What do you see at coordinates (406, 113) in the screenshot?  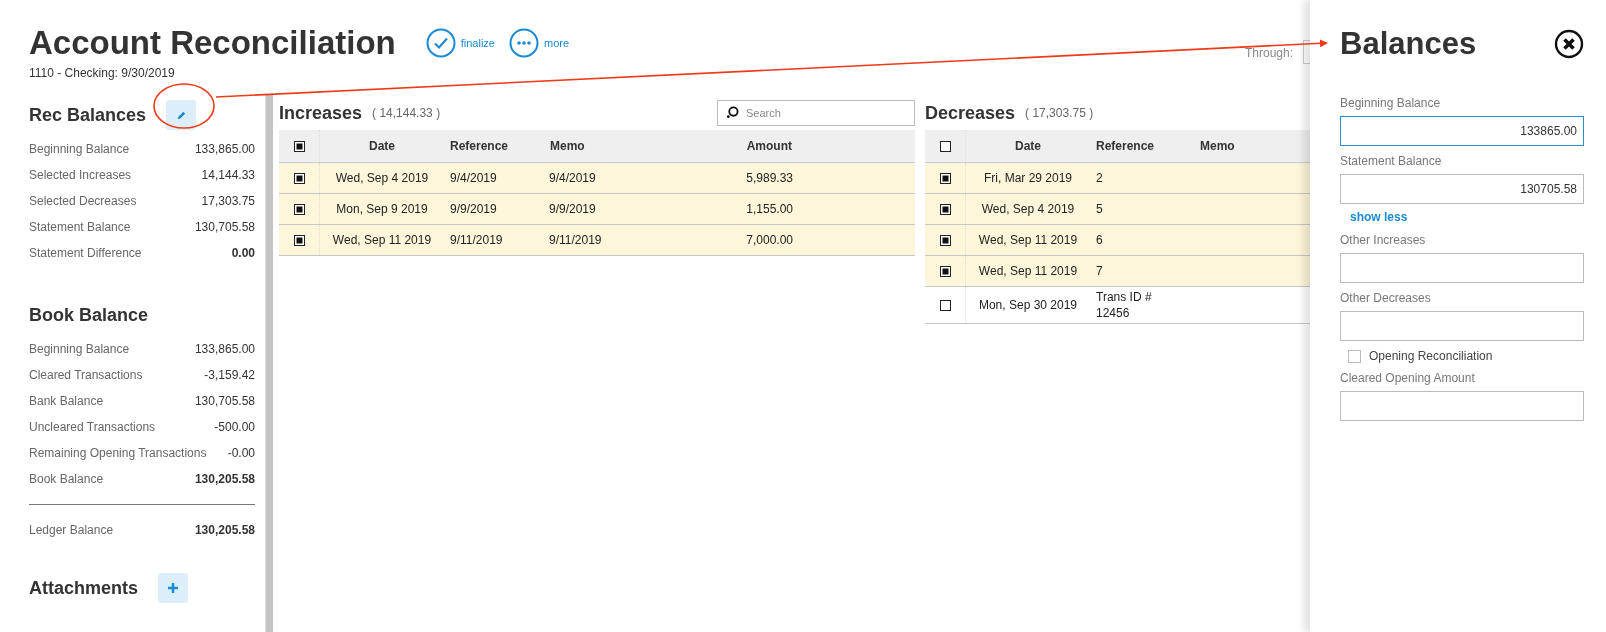 I see `table-total: ( 14,144.33 )` at bounding box center [406, 113].